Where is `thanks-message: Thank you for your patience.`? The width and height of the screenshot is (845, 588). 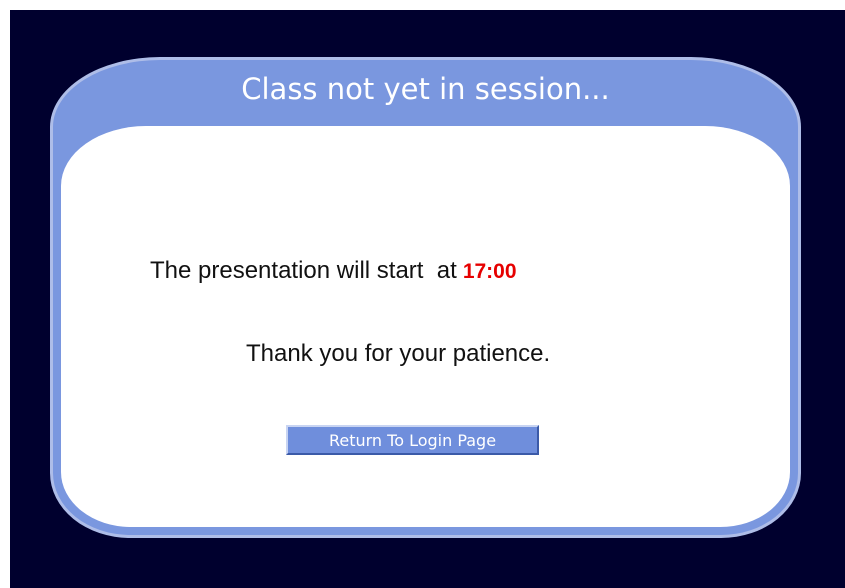 thanks-message: Thank you for your patience. is located at coordinates (398, 353).